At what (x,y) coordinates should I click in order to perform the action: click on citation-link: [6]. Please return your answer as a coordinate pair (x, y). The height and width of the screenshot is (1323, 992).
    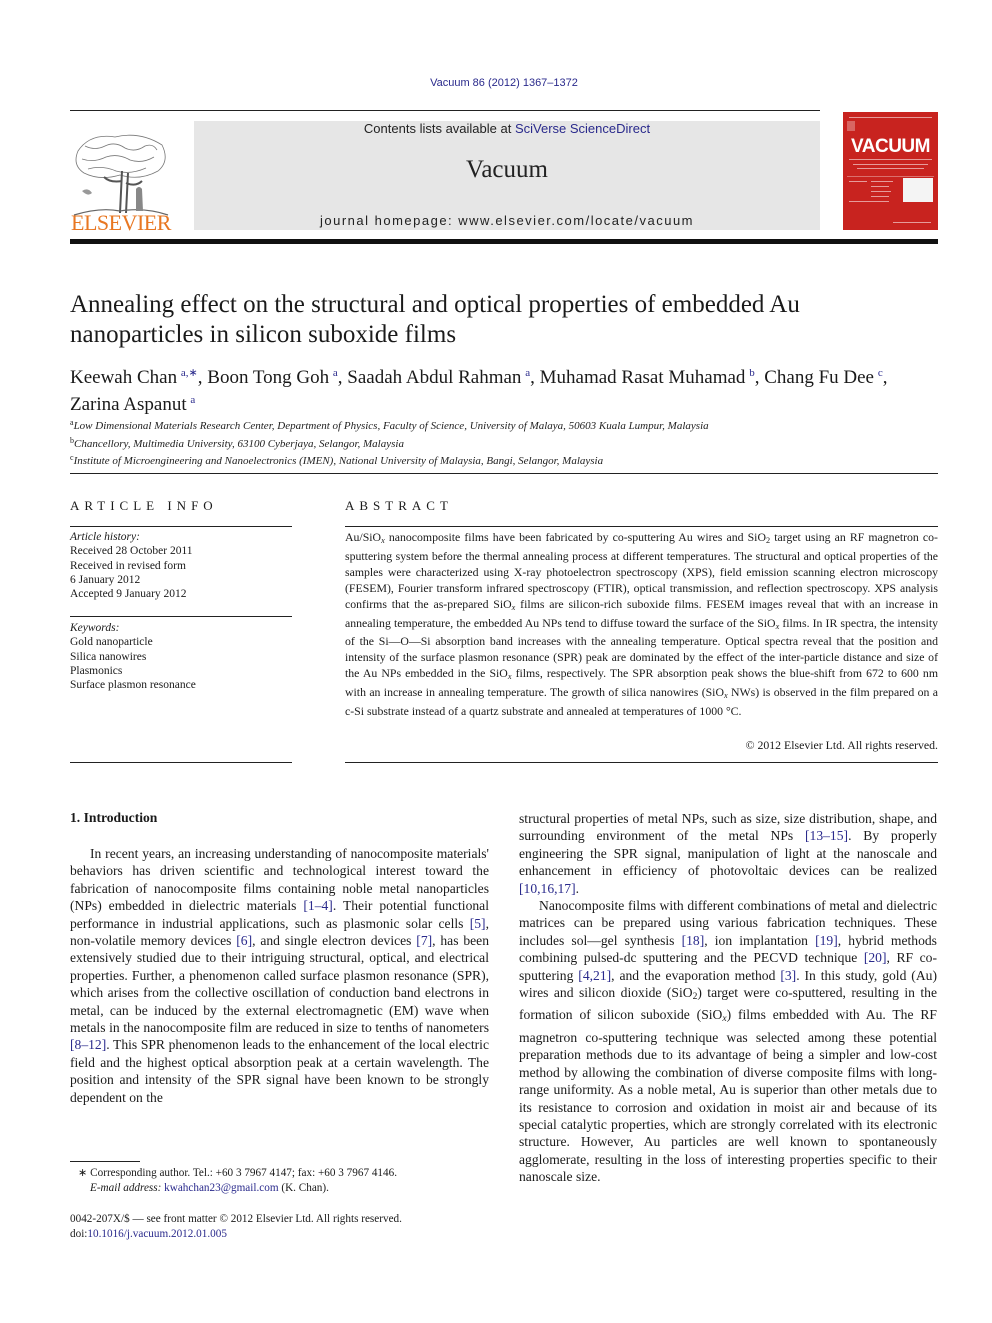
    Looking at the image, I should click on (244, 940).